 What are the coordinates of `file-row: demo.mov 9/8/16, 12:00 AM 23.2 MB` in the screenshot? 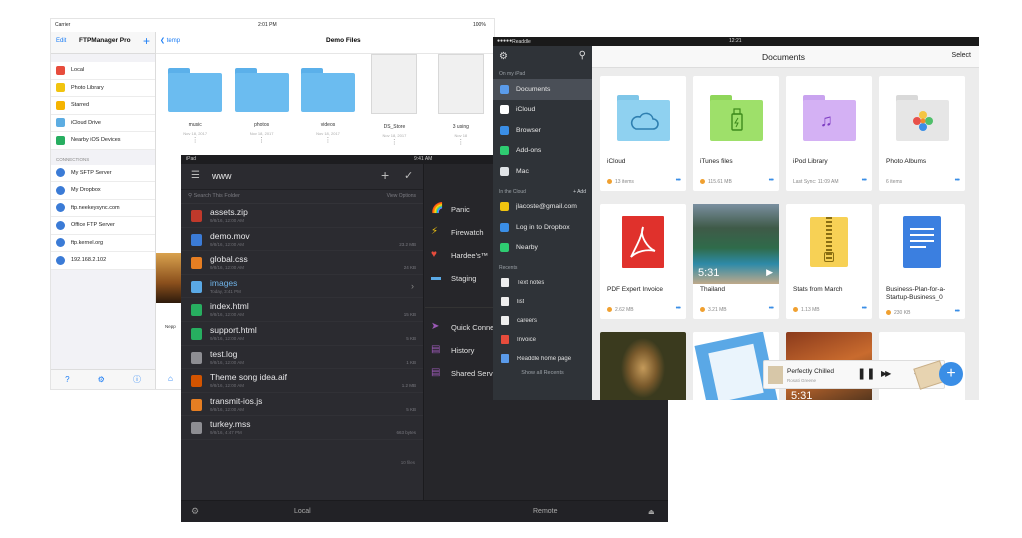 It's located at (302, 240).